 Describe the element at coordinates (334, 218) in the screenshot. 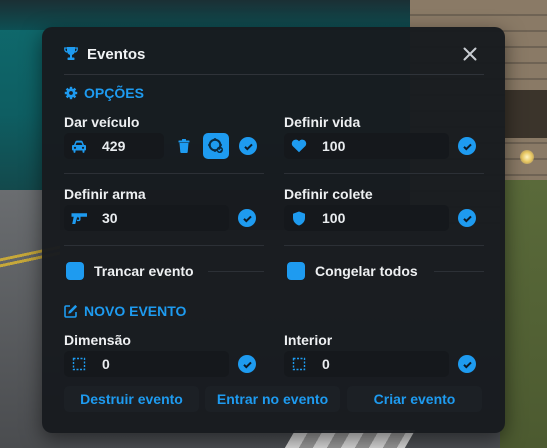

I see `definir-colete-value: 100` at that location.